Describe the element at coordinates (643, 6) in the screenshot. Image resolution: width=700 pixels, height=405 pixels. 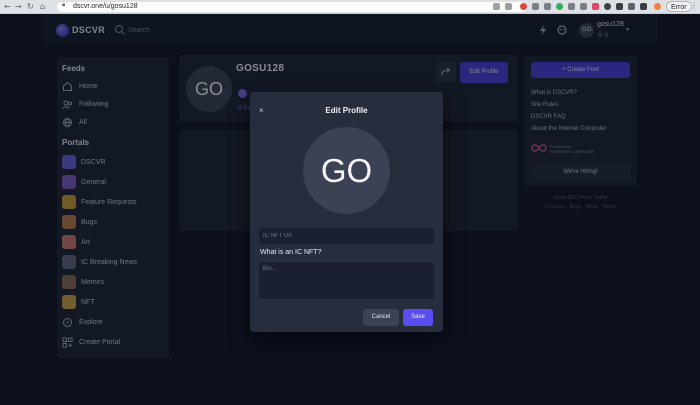
I see `sidebar-toggle-icon` at that location.